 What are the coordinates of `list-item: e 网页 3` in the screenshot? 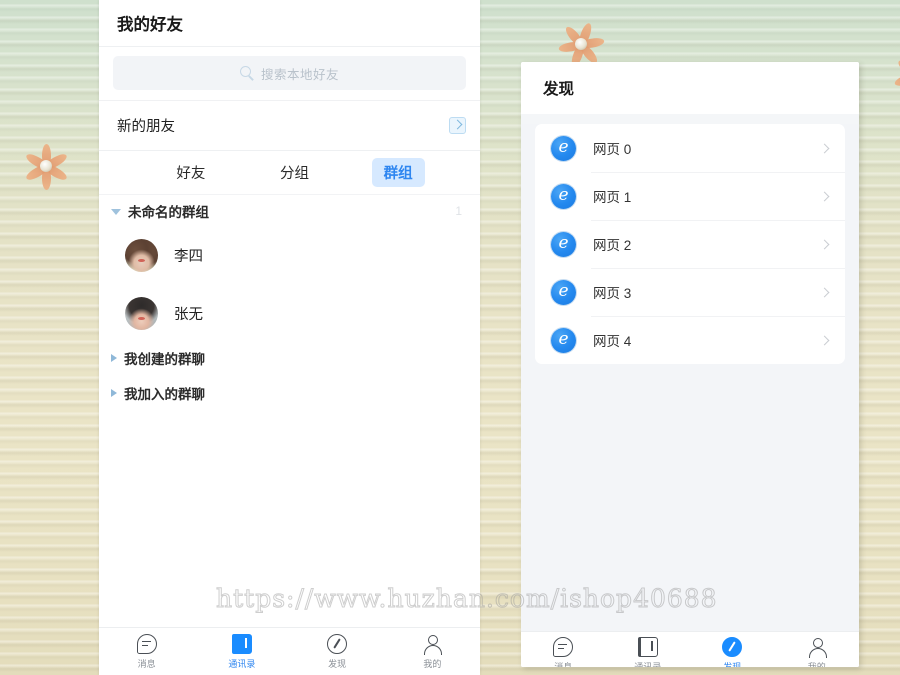 It's located at (690, 292).